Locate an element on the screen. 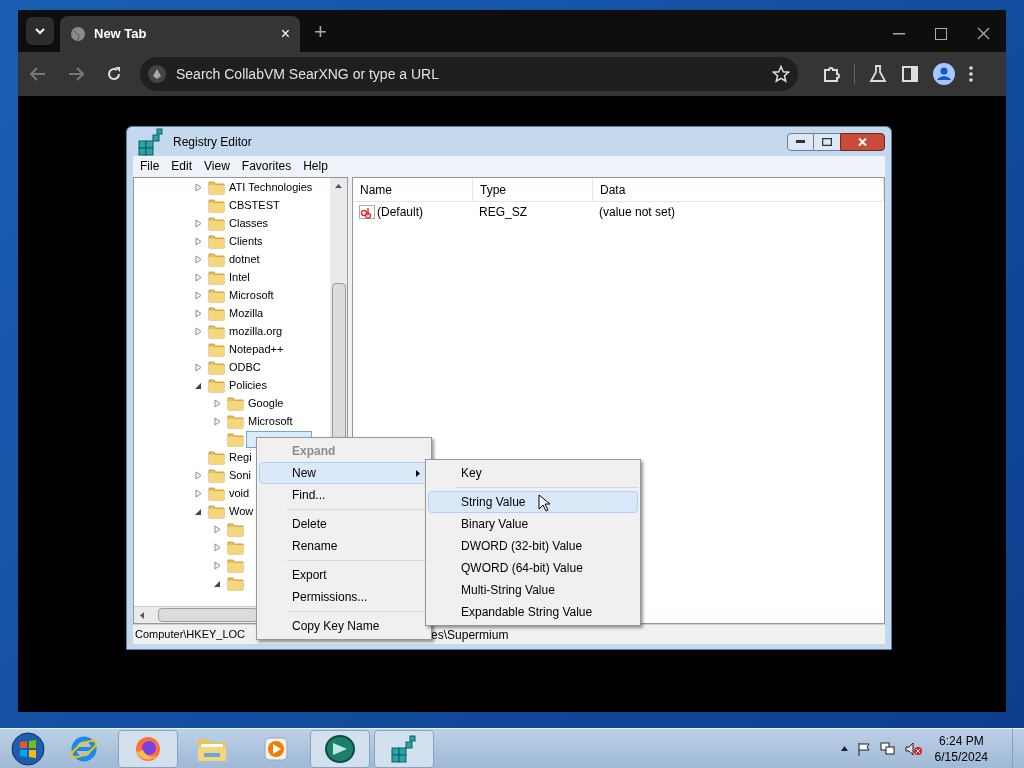 The height and width of the screenshot is (768, 1024). play-icon is located at coordinates (276, 748).